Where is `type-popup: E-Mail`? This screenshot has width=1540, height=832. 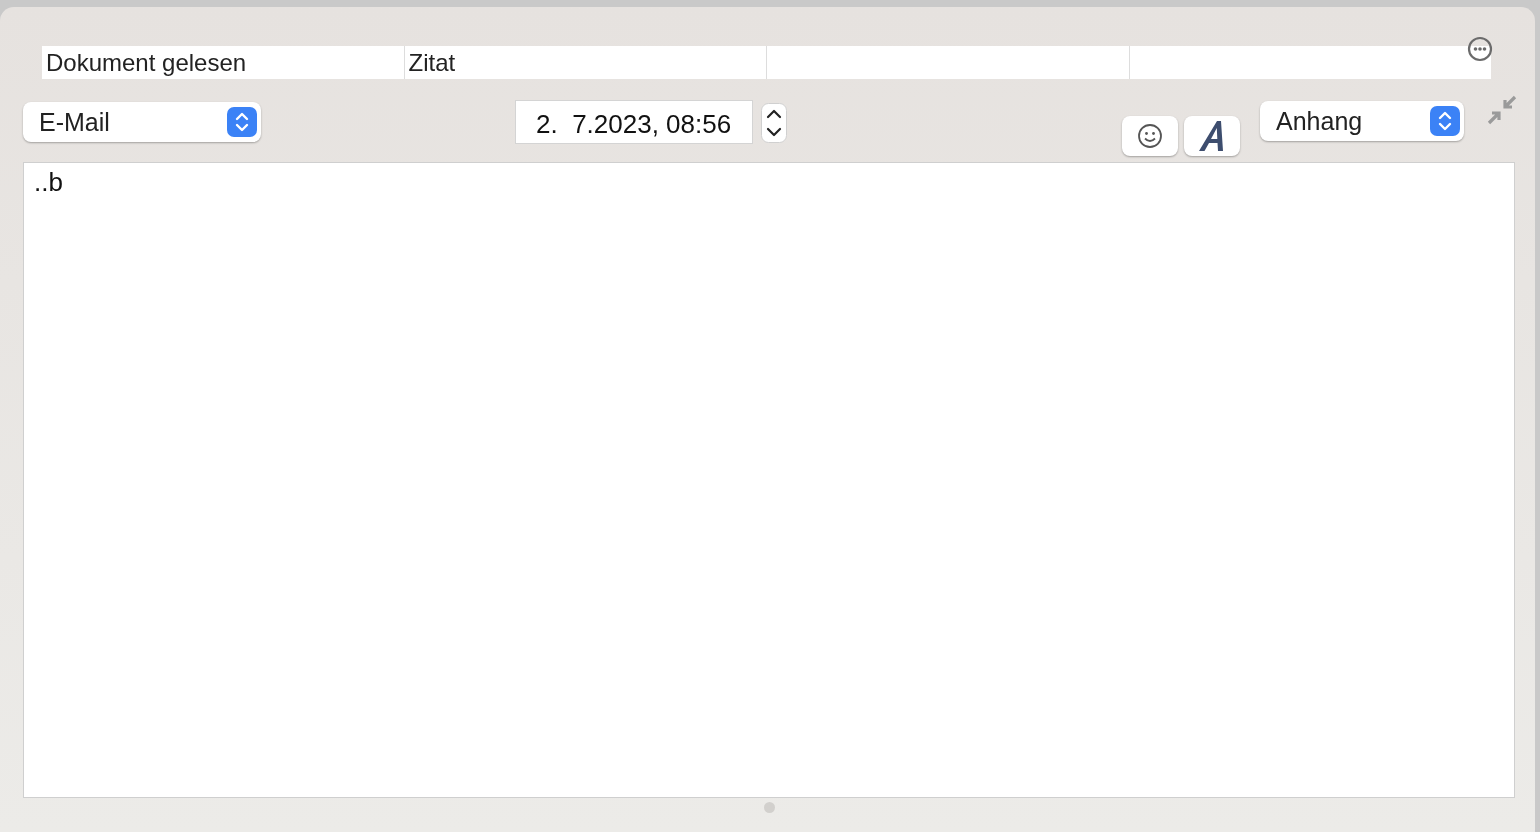 type-popup: E-Mail is located at coordinates (142, 122).